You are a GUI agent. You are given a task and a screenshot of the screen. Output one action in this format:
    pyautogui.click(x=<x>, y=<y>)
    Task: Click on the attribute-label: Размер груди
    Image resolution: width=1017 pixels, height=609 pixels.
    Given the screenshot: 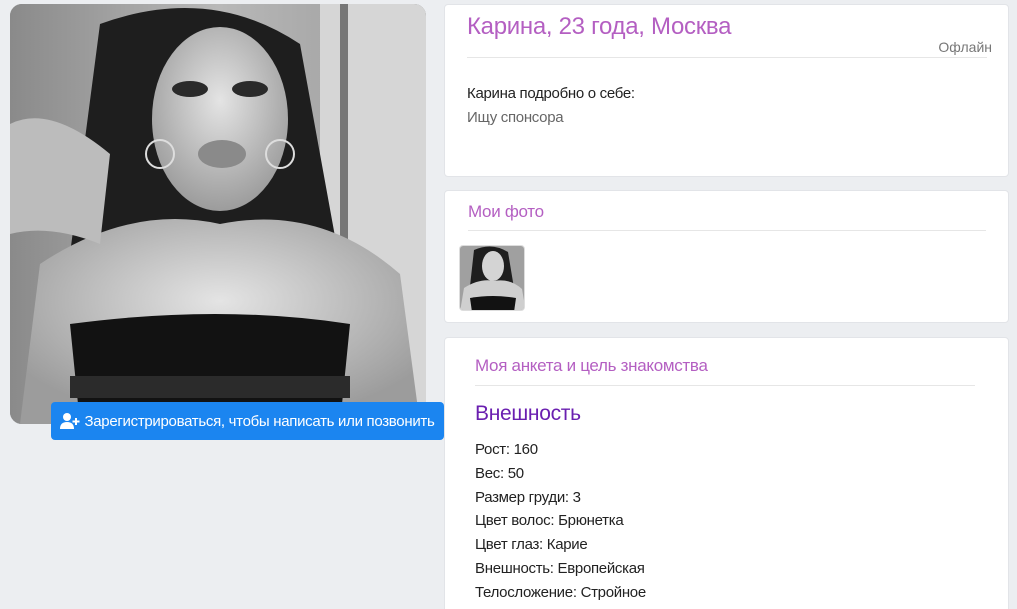 What is the action you would take?
    pyautogui.click(x=520, y=497)
    